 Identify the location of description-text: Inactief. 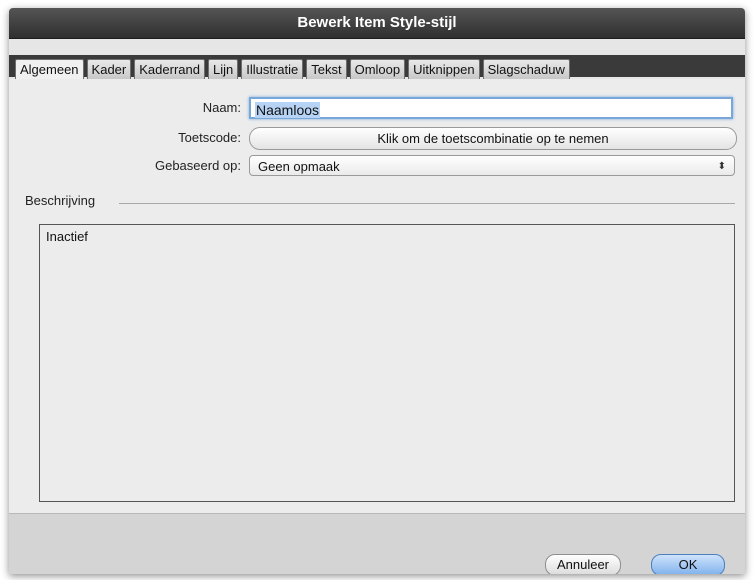
(67, 236).